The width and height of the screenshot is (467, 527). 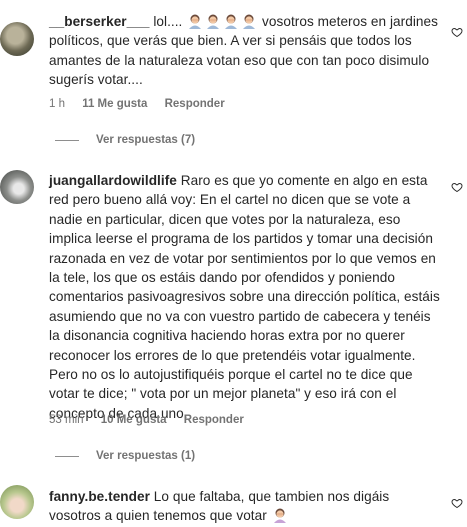 What do you see at coordinates (66, 420) in the screenshot?
I see `timestamp: 53 min` at bounding box center [66, 420].